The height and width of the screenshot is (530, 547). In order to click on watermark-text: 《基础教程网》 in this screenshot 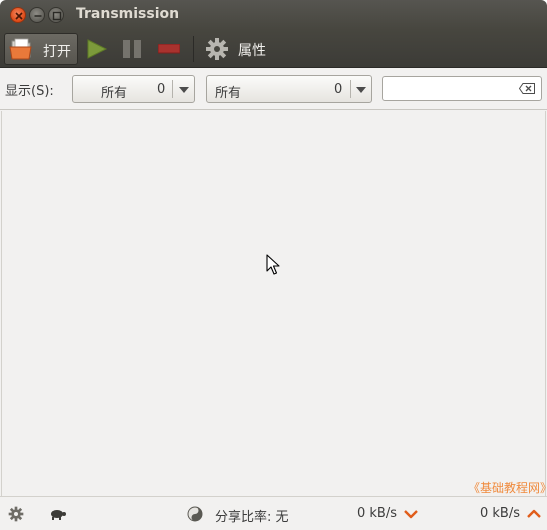, I will do `click(507, 488)`.